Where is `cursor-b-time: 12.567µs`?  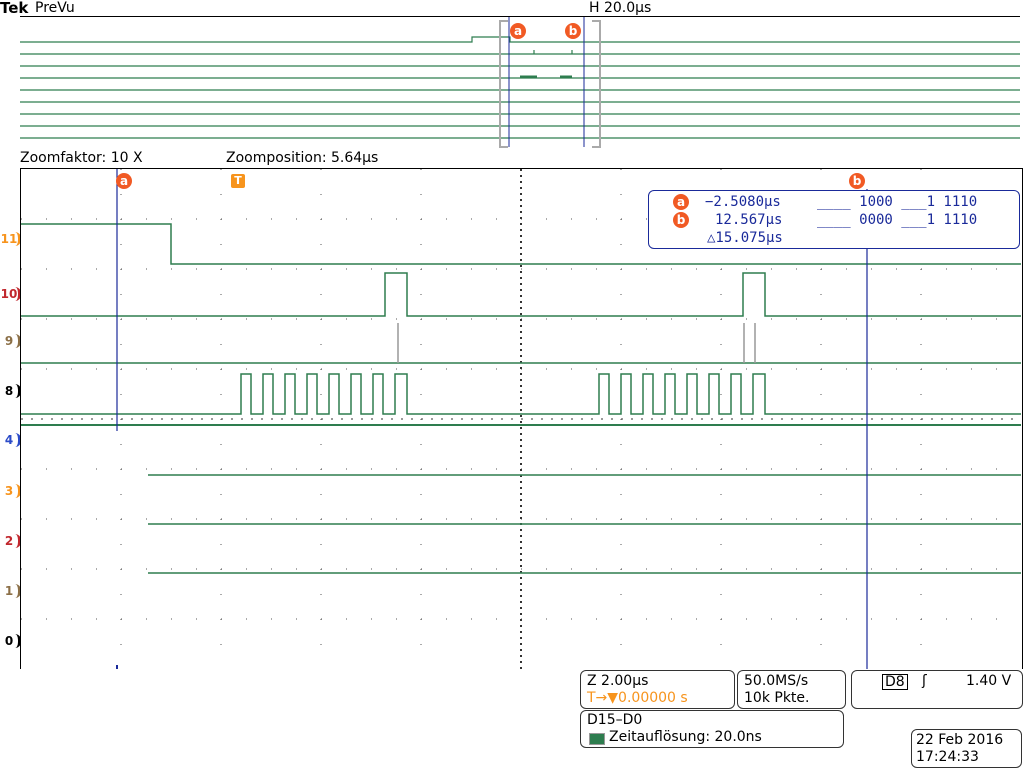
cursor-b-time: 12.567µs is located at coordinates (749, 220).